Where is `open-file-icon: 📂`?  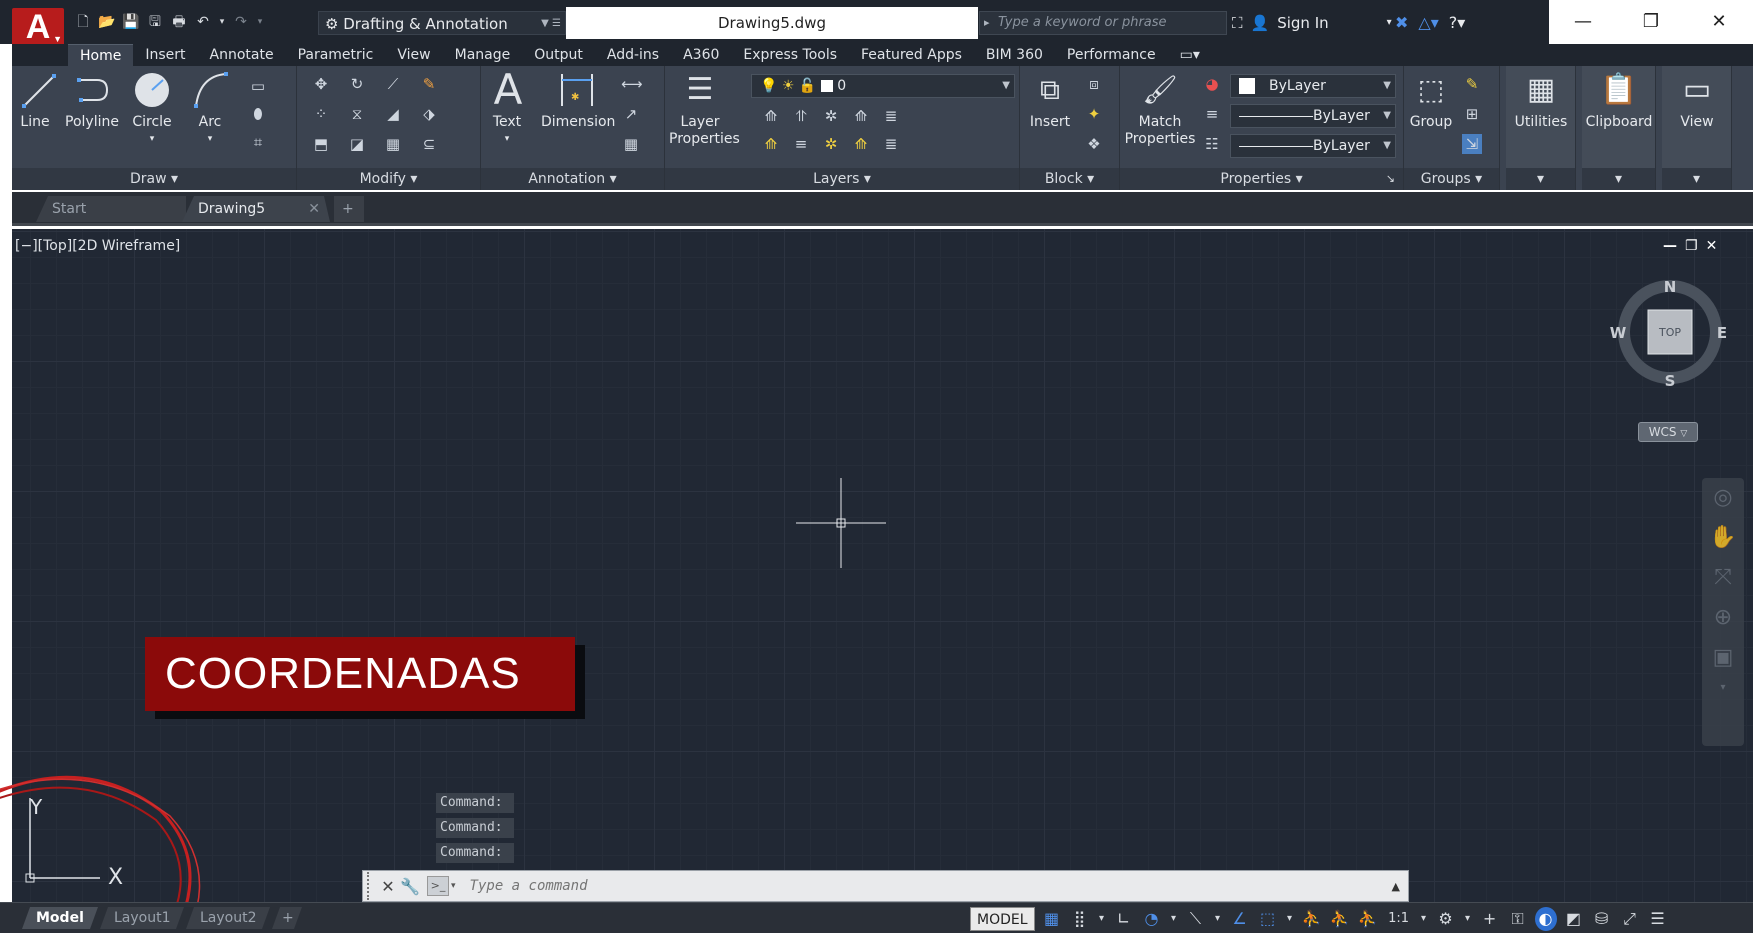 open-file-icon: 📂 is located at coordinates (107, 22).